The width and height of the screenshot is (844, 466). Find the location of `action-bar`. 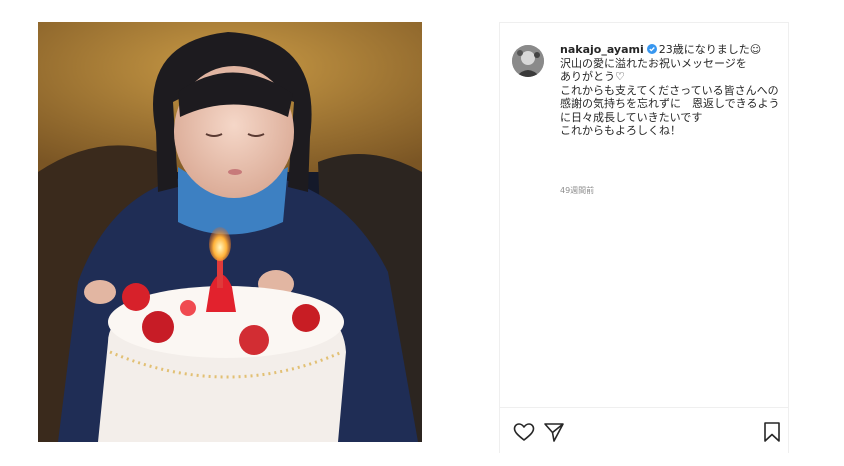

action-bar is located at coordinates (644, 430).